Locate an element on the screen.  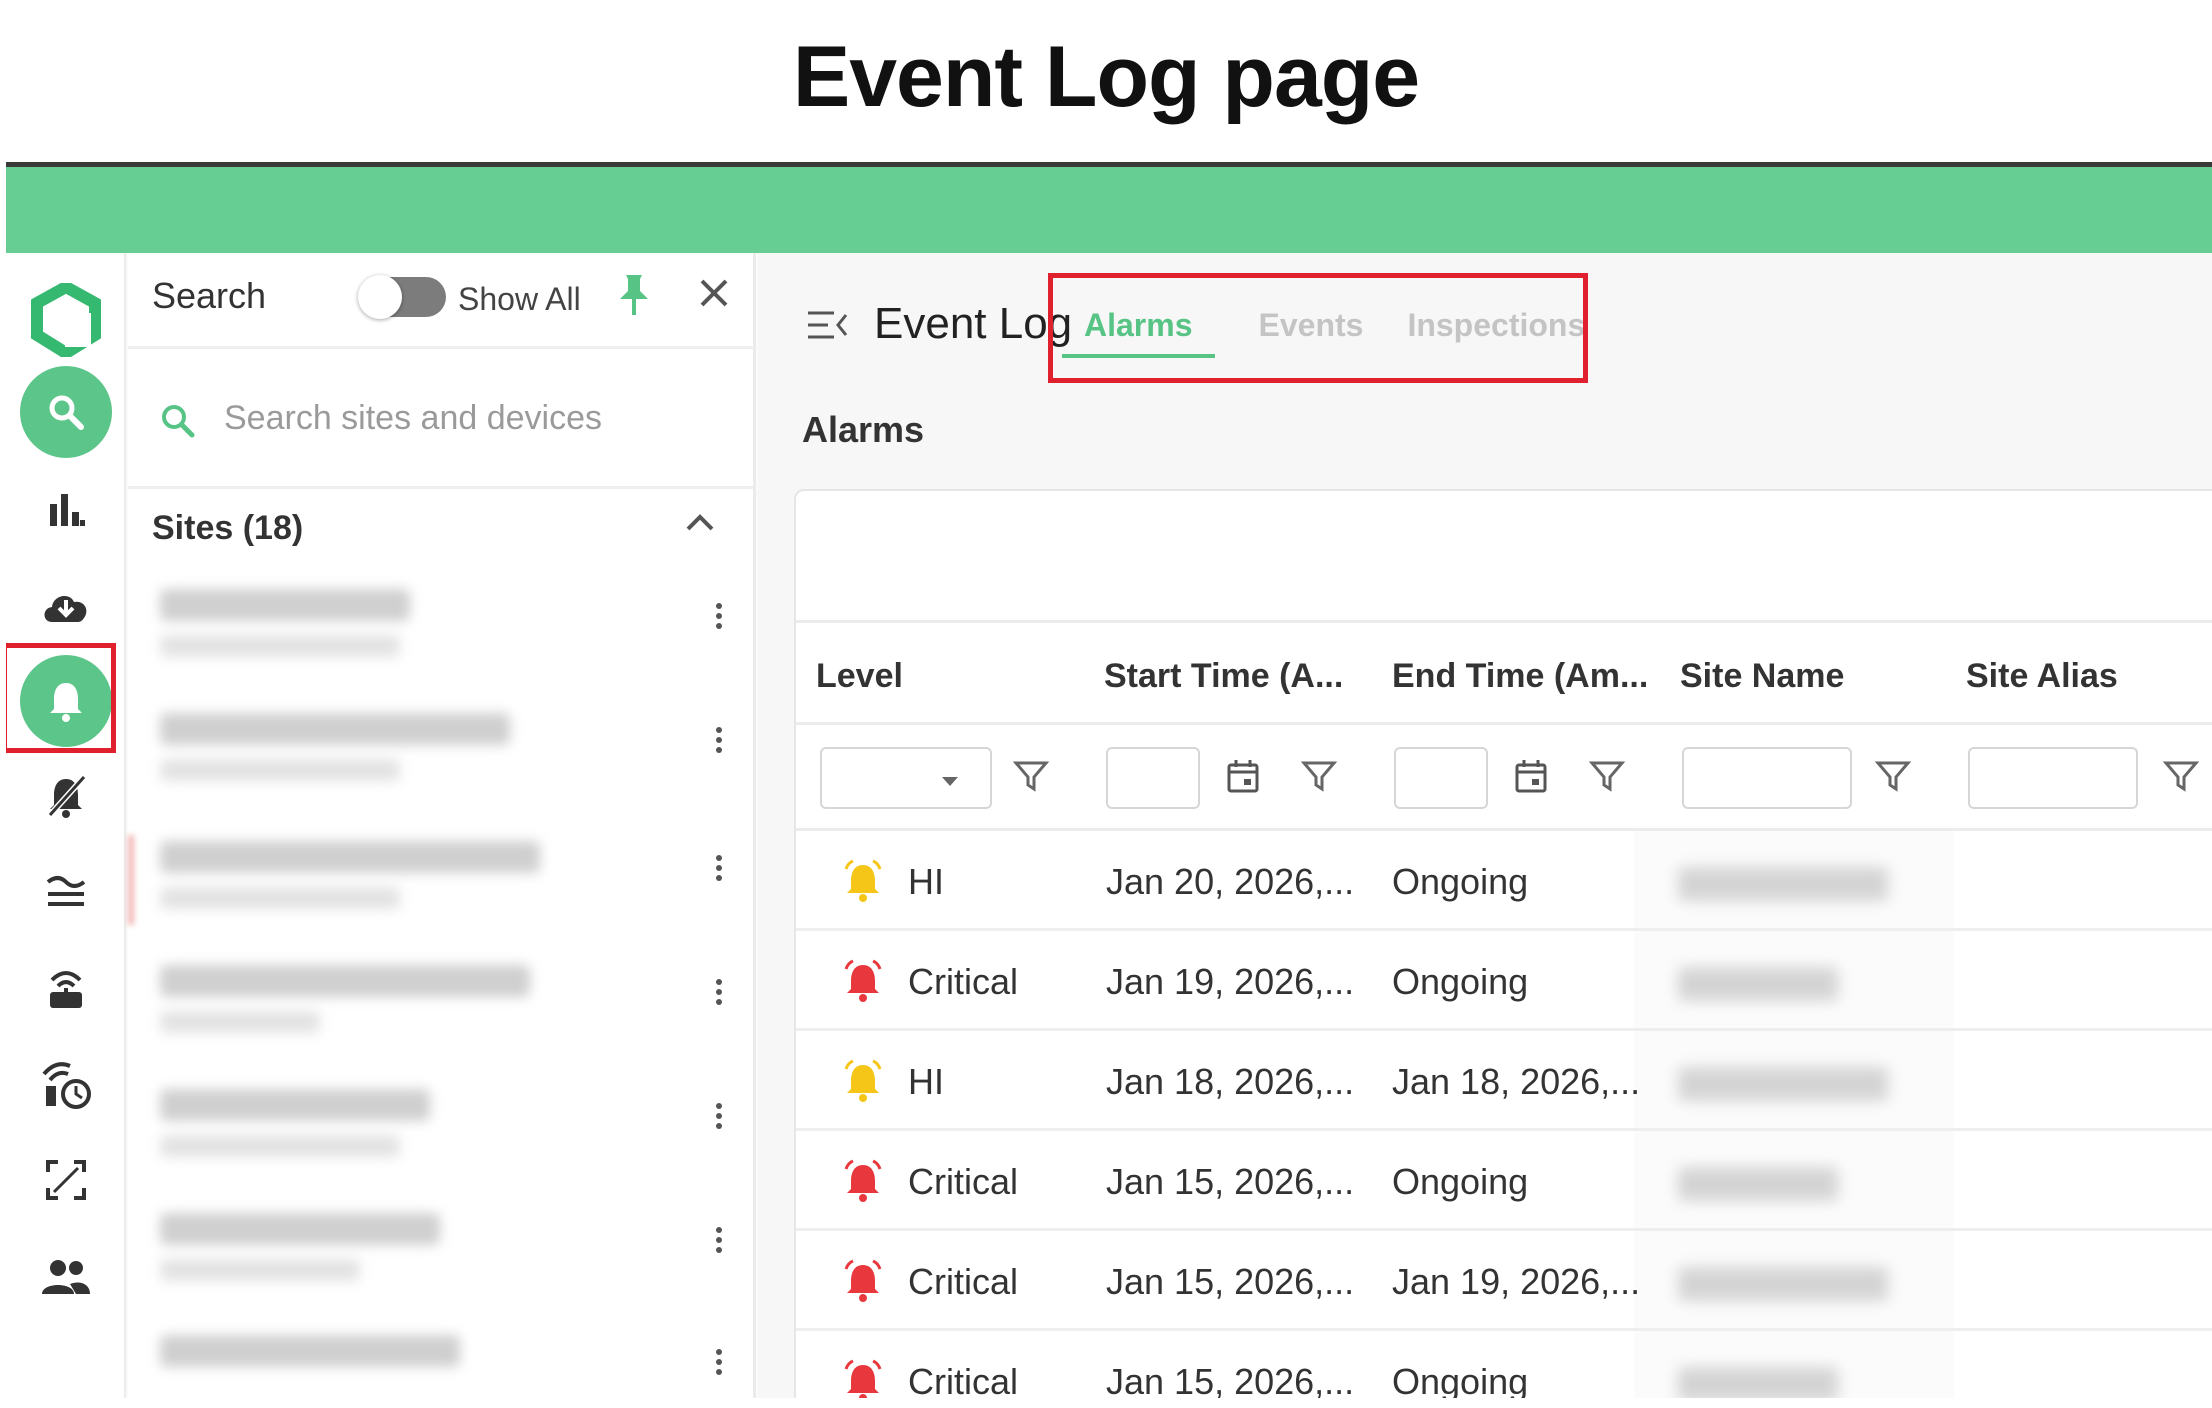
cell-level: HI is located at coordinates (926, 881).